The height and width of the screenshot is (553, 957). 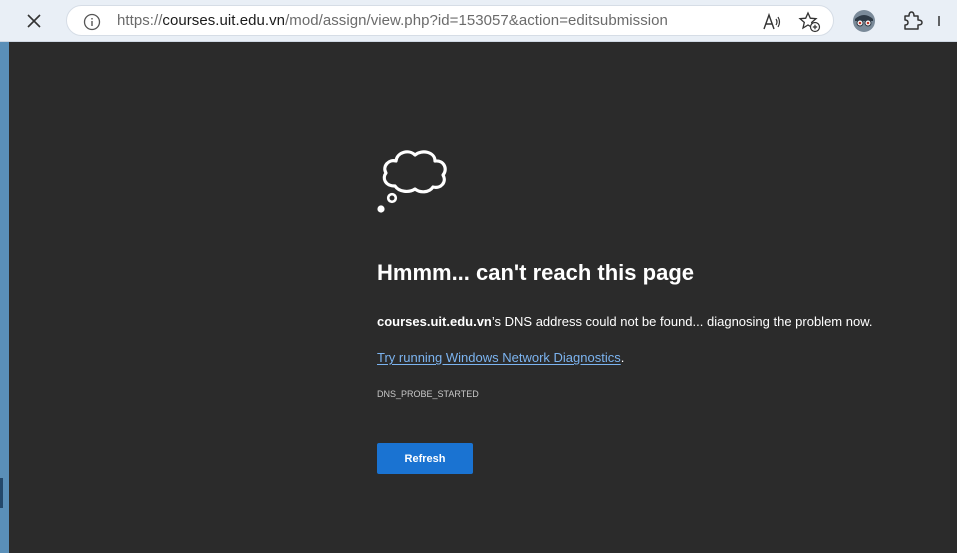 I want to click on add-favorite-icon, so click(x=809, y=22).